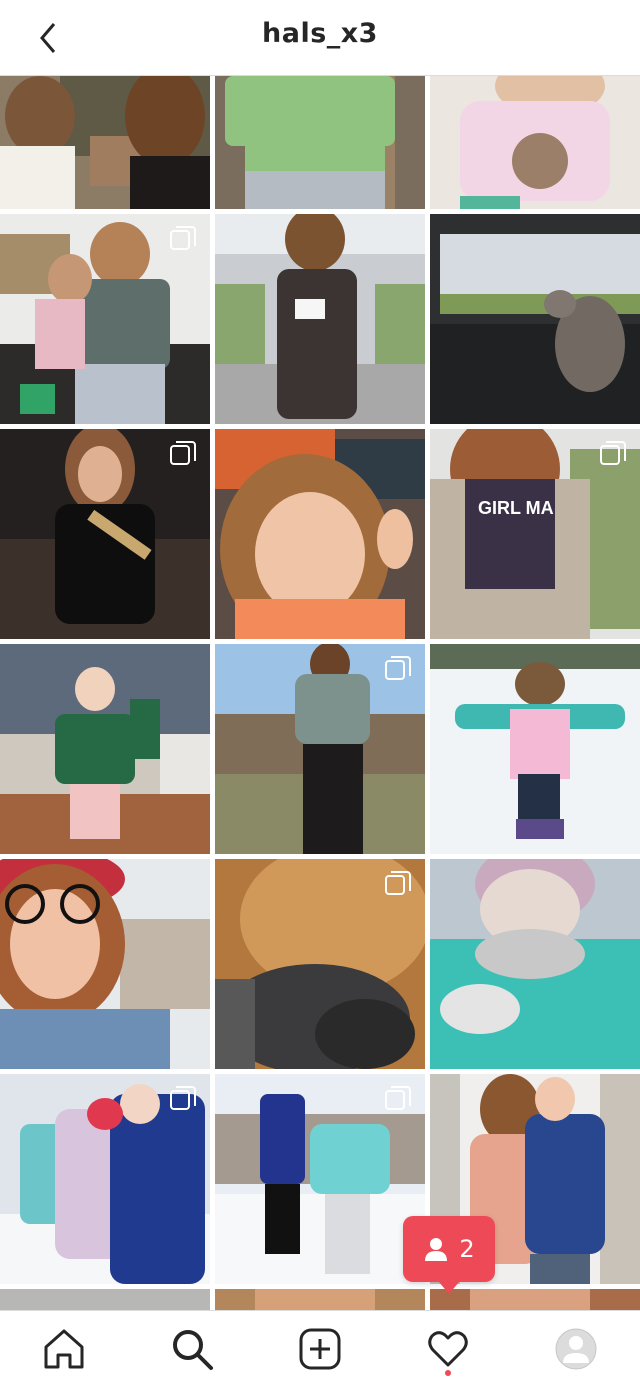 The height and width of the screenshot is (1386, 640). What do you see at coordinates (64, 1349) in the screenshot?
I see `home-icon` at bounding box center [64, 1349].